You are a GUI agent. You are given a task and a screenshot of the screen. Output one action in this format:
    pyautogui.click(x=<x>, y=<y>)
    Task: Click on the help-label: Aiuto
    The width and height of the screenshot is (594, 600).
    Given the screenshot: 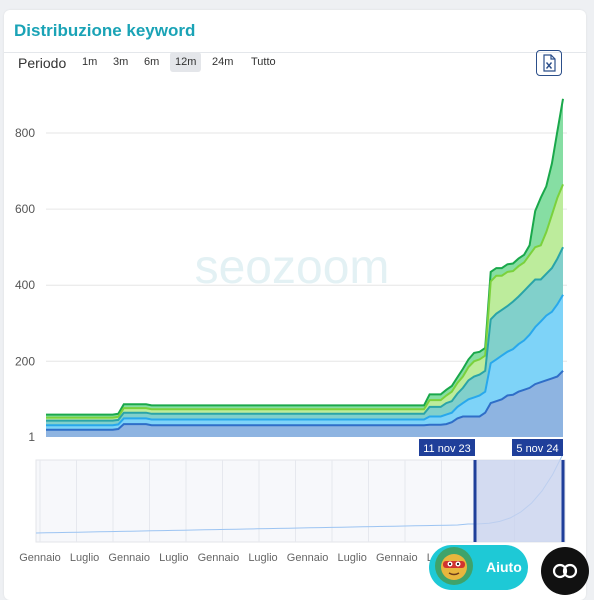 What is the action you would take?
    pyautogui.click(x=504, y=567)
    